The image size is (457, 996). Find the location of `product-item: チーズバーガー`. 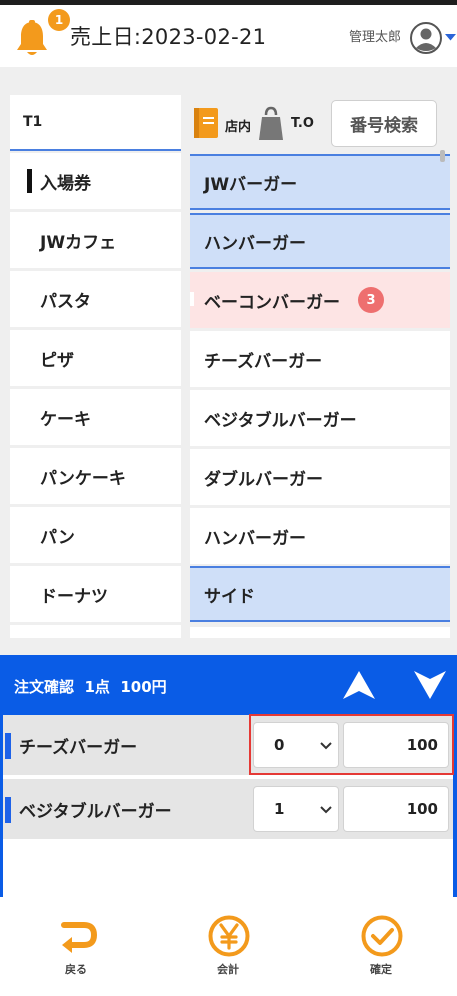

product-item: チーズバーガー is located at coordinates (320, 359).